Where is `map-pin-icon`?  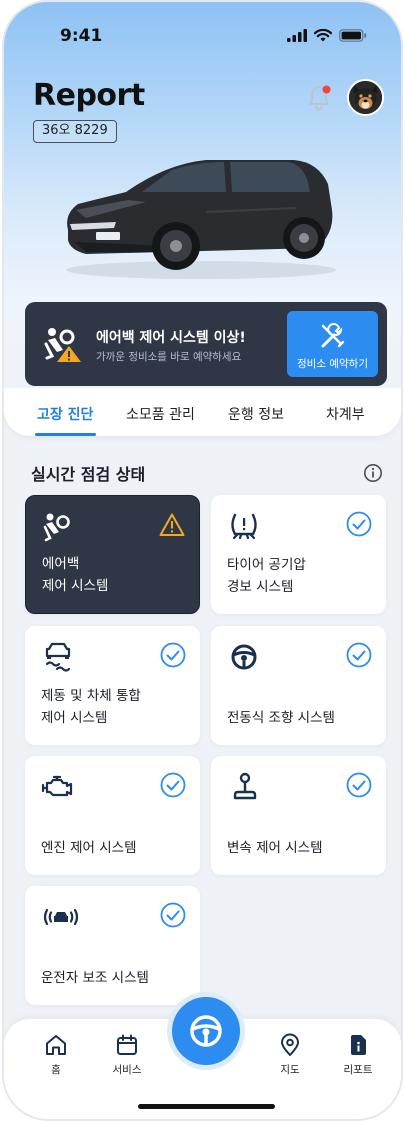
map-pin-icon is located at coordinates (290, 1044).